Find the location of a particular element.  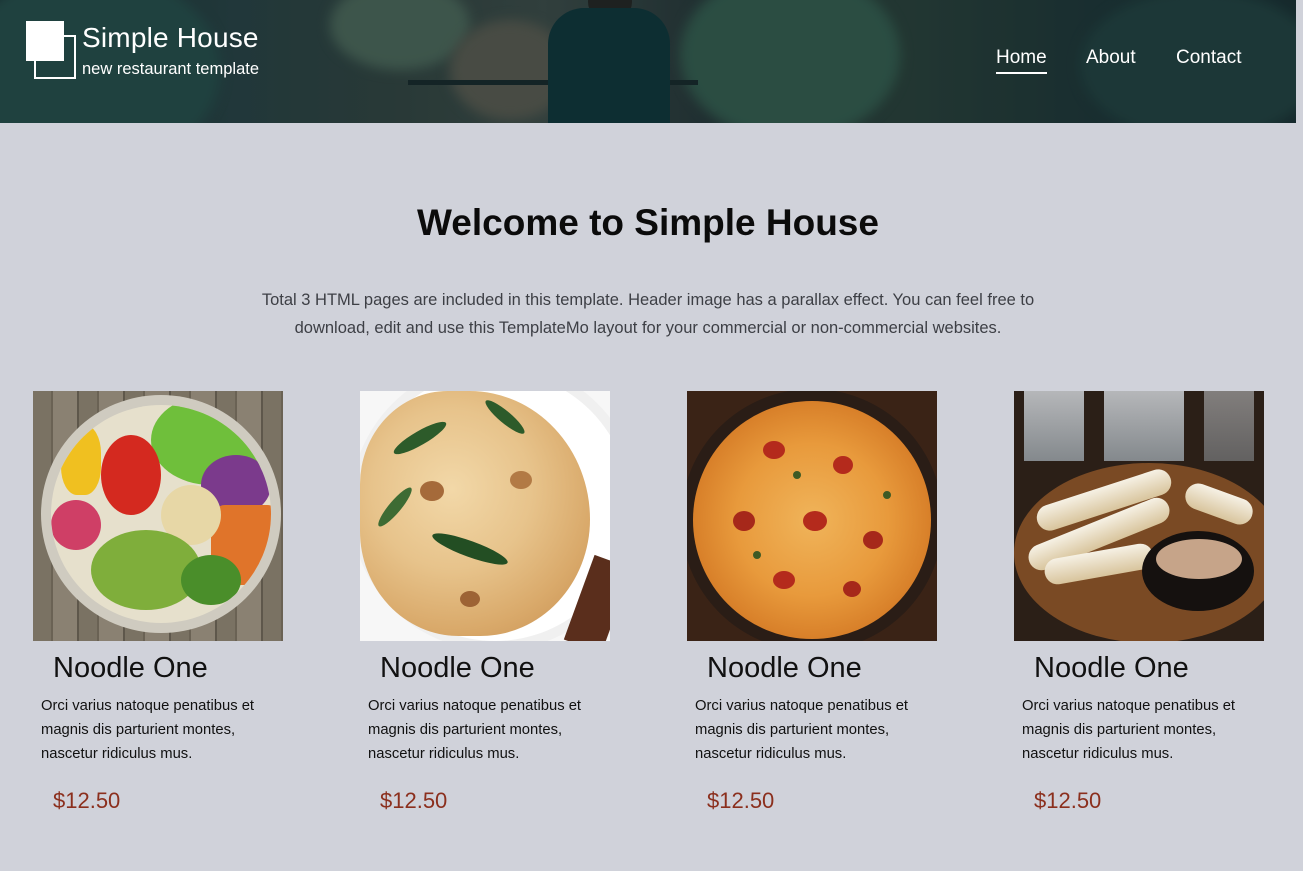

nav-home: Home is located at coordinates (1021, 60).